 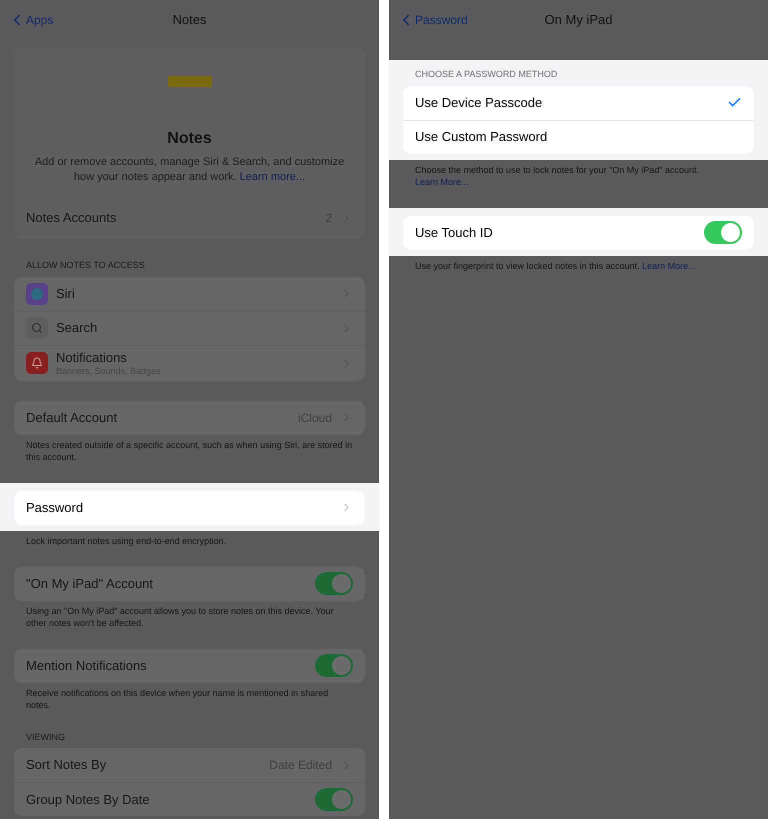 What do you see at coordinates (189, 327) in the screenshot?
I see `settings-row: Search` at bounding box center [189, 327].